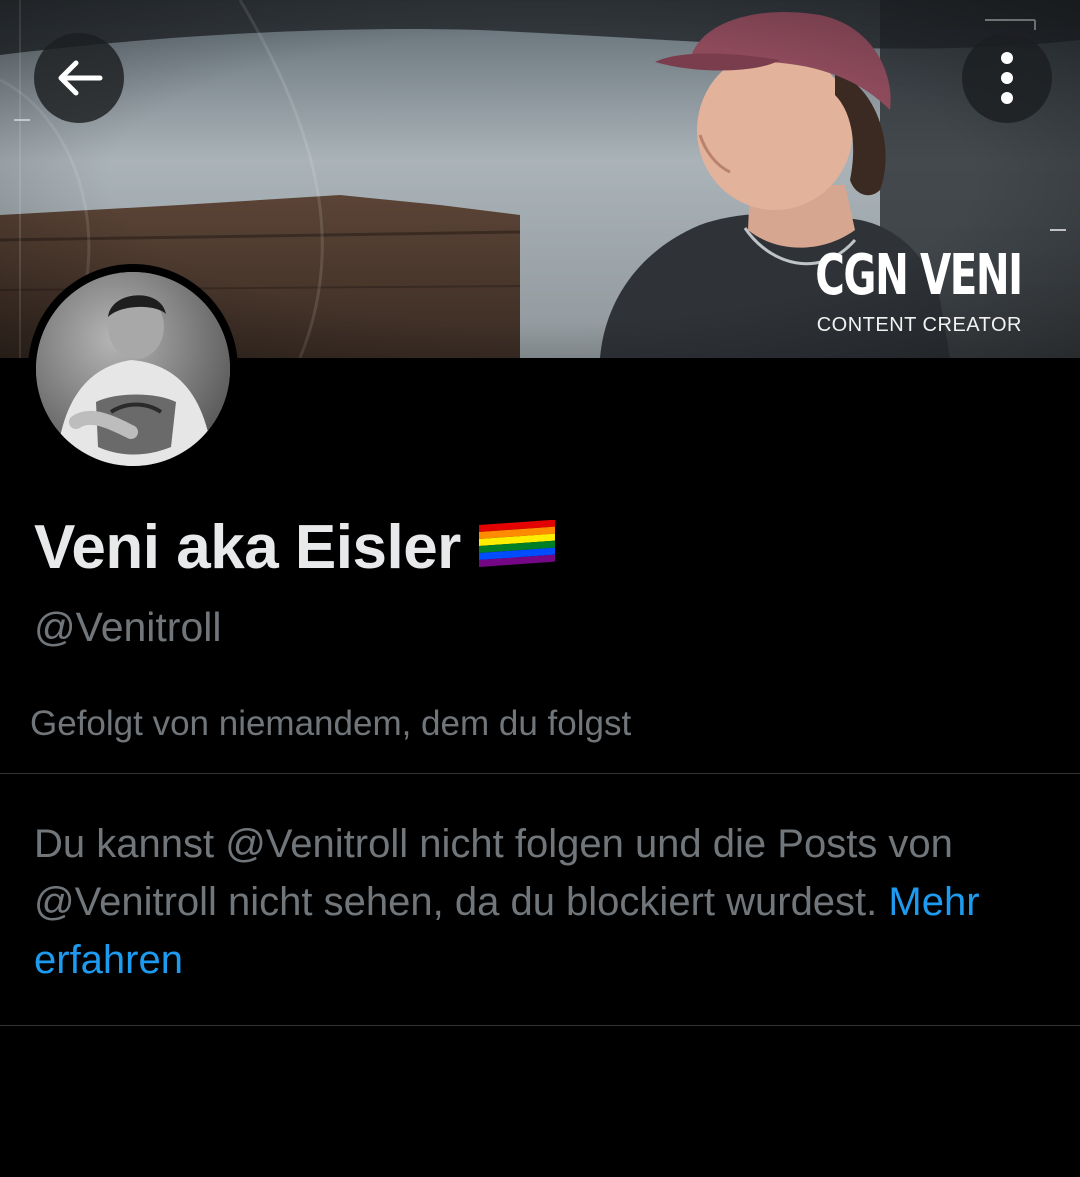  Describe the element at coordinates (128, 627) in the screenshot. I see `profile-handle: @Venitroll` at that location.